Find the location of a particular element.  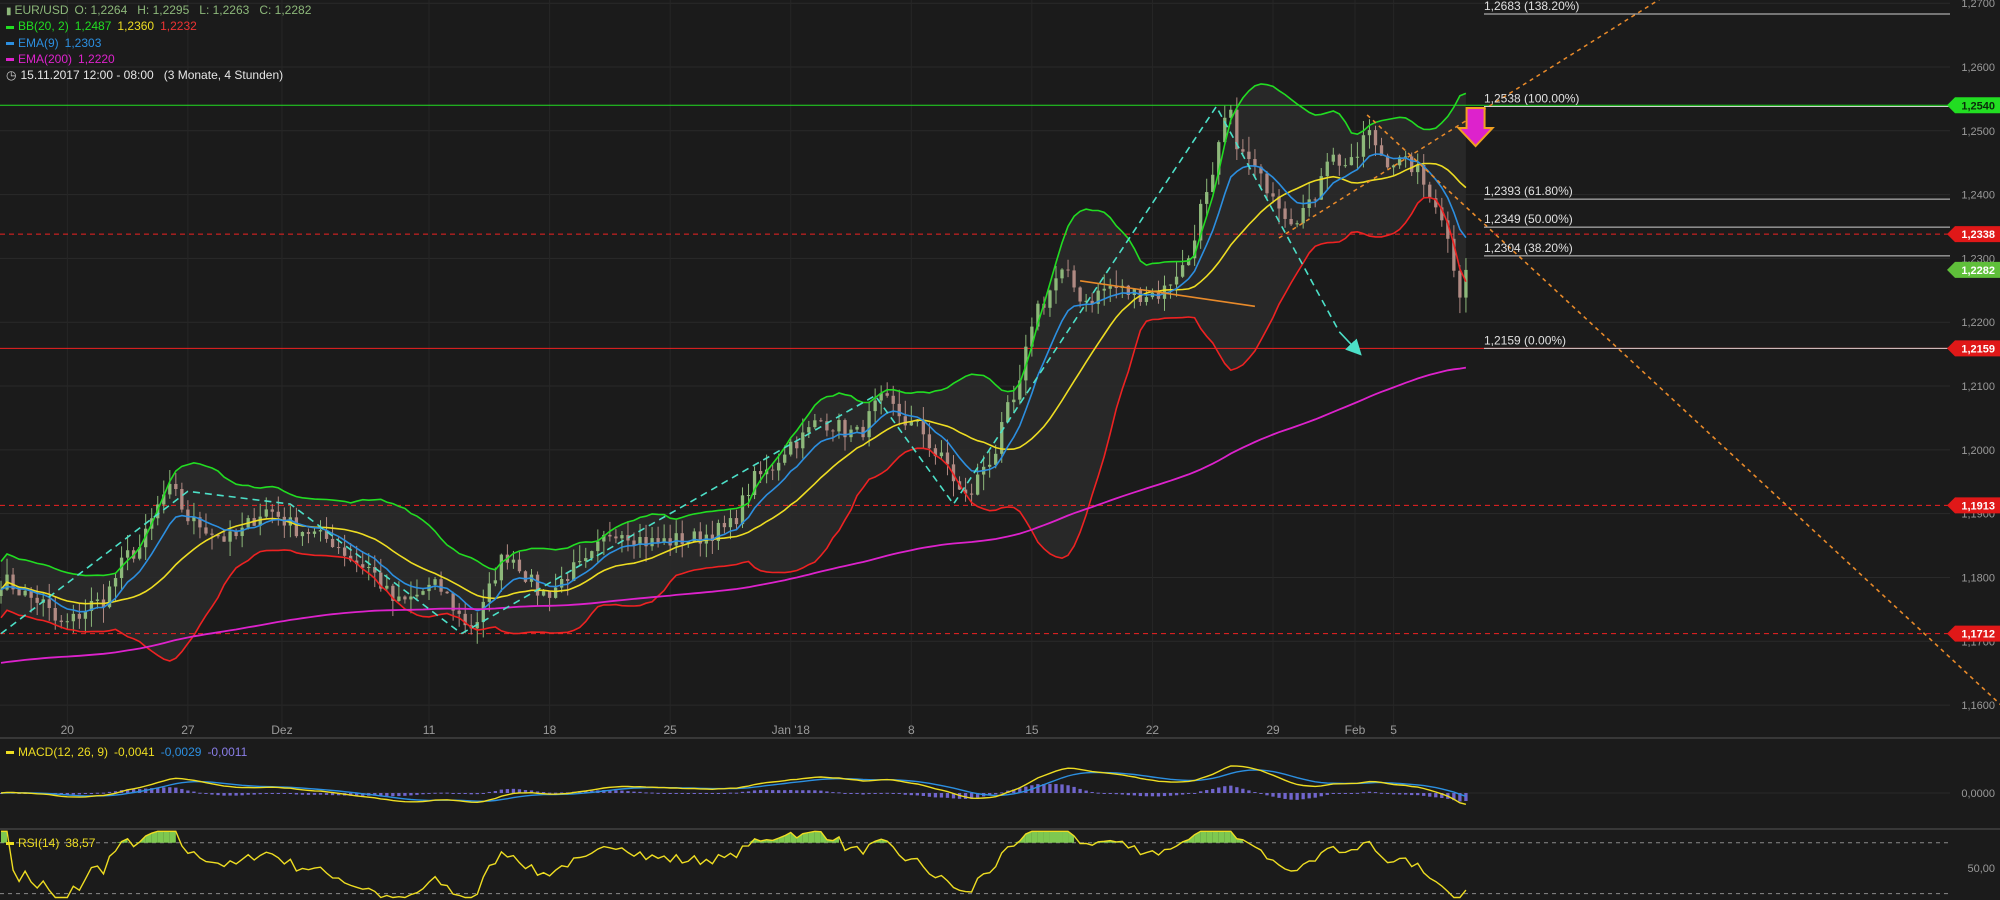

legend-ema200-row: EMA(200) 1,2220 is located at coordinates (161, 59).